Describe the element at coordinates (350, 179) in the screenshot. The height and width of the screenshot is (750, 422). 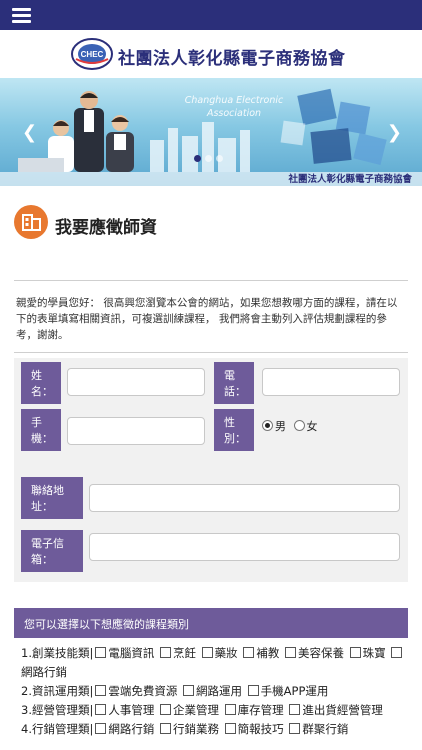
I see `banner-footer-text: 社團法人彰化縣電子商務協會` at that location.